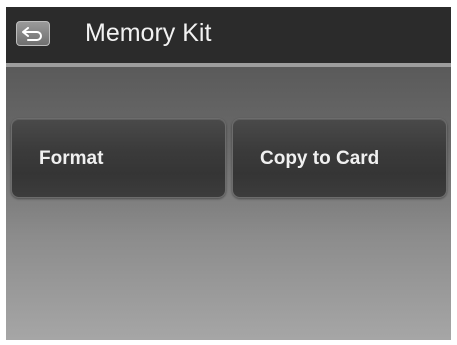  Describe the element at coordinates (118, 158) in the screenshot. I see `format-button: Format` at that location.